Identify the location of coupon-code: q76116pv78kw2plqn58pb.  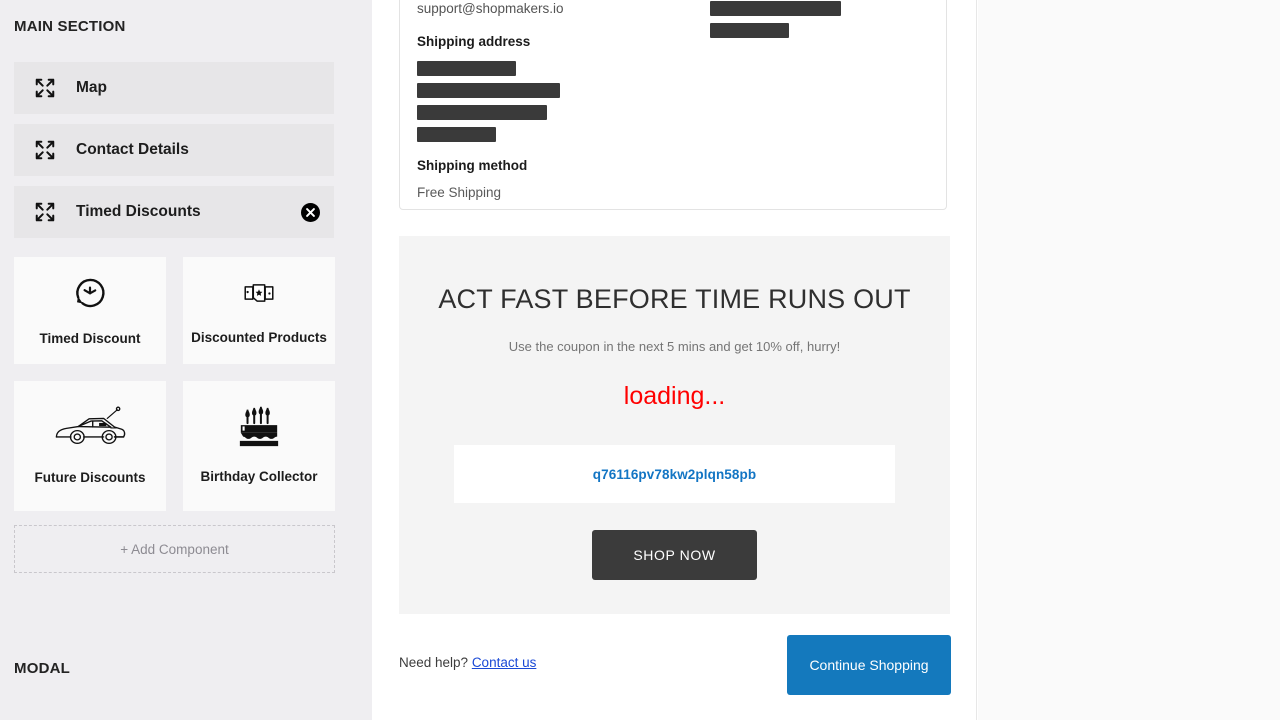
(674, 474).